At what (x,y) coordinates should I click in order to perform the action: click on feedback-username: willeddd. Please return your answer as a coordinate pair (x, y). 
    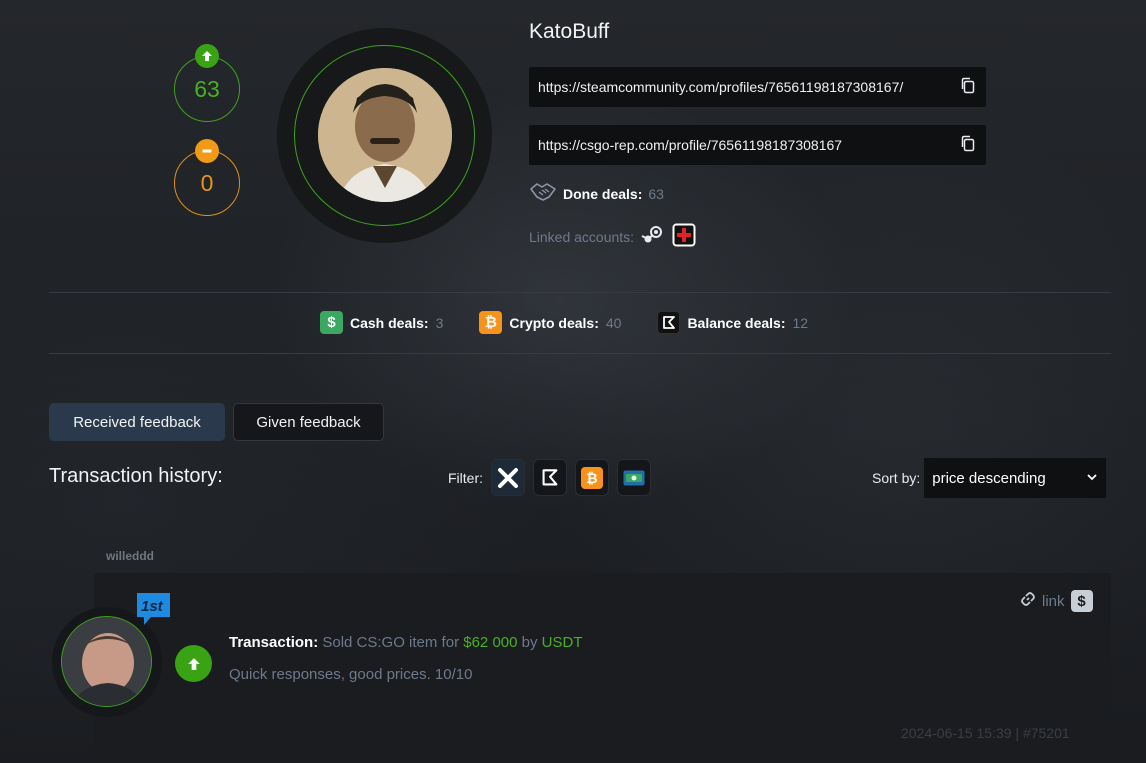
    Looking at the image, I should click on (130, 556).